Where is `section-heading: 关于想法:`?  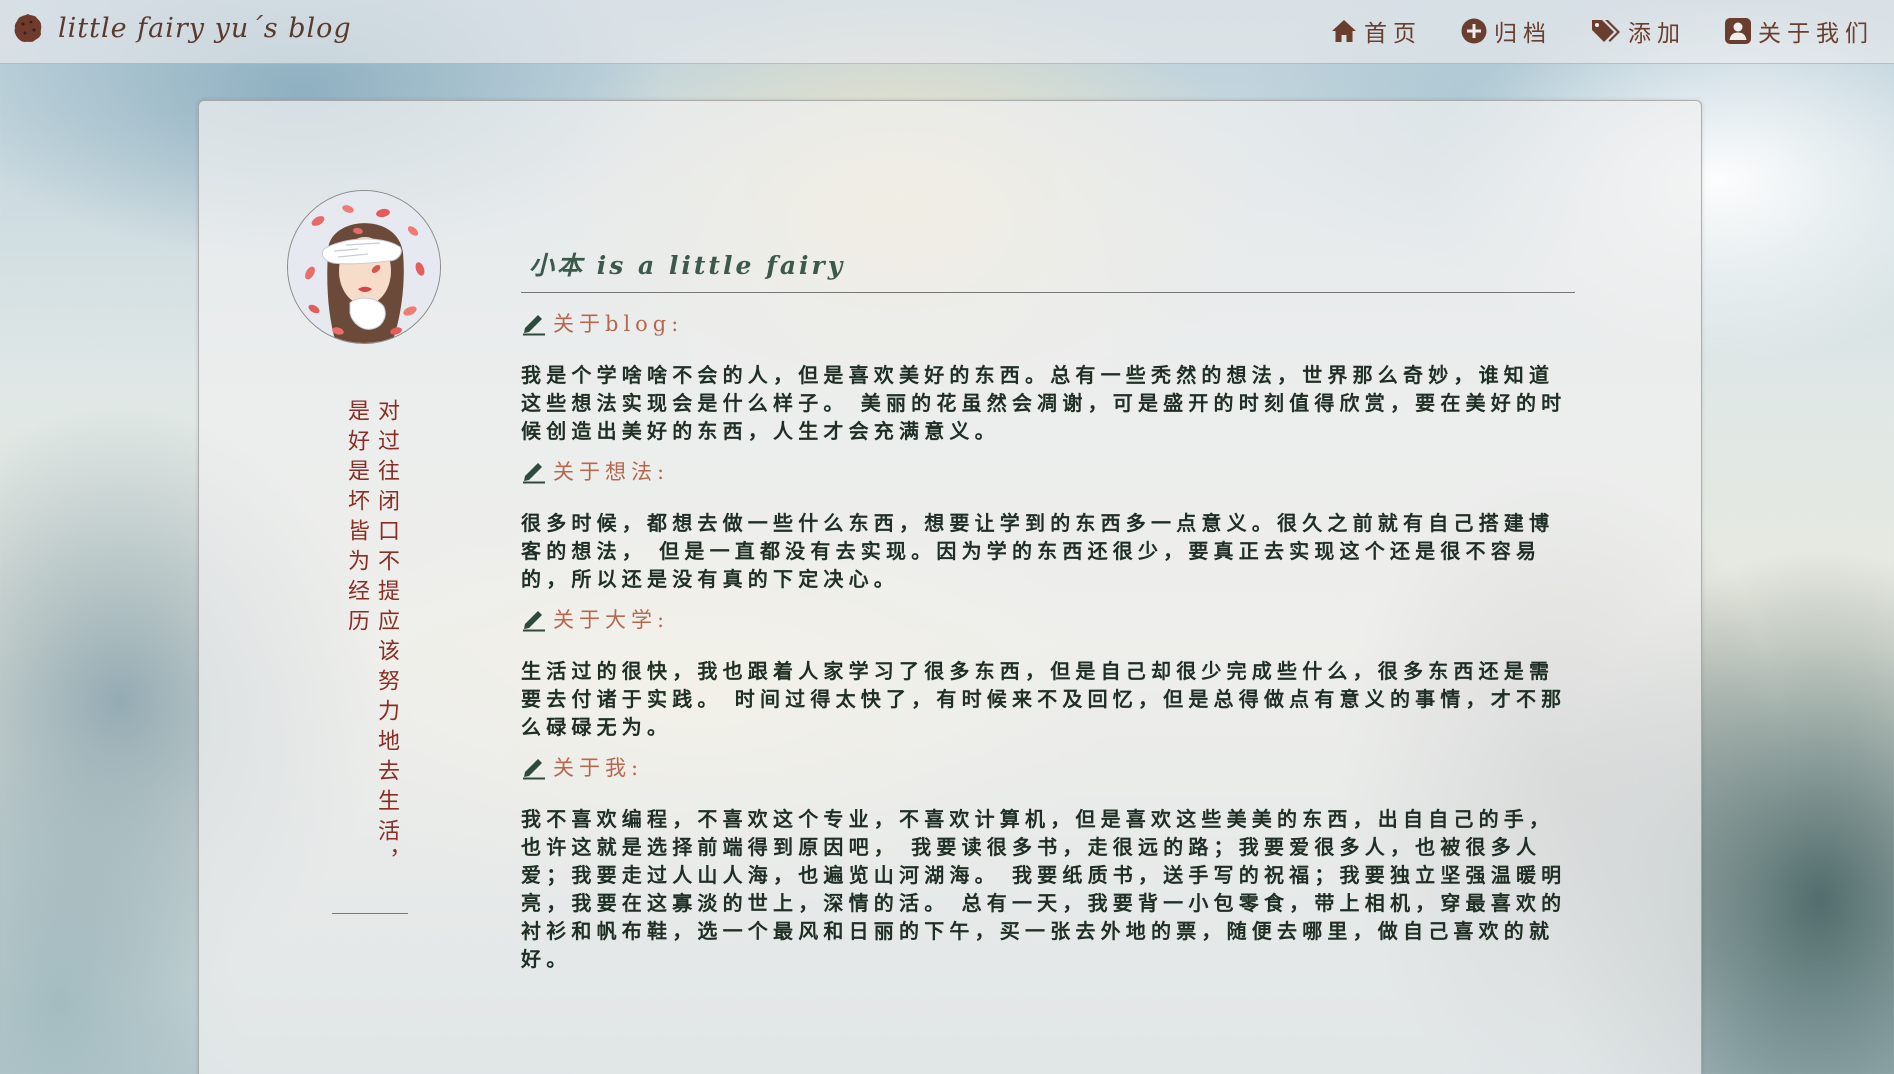 section-heading: 关于想法: is located at coordinates (1048, 471).